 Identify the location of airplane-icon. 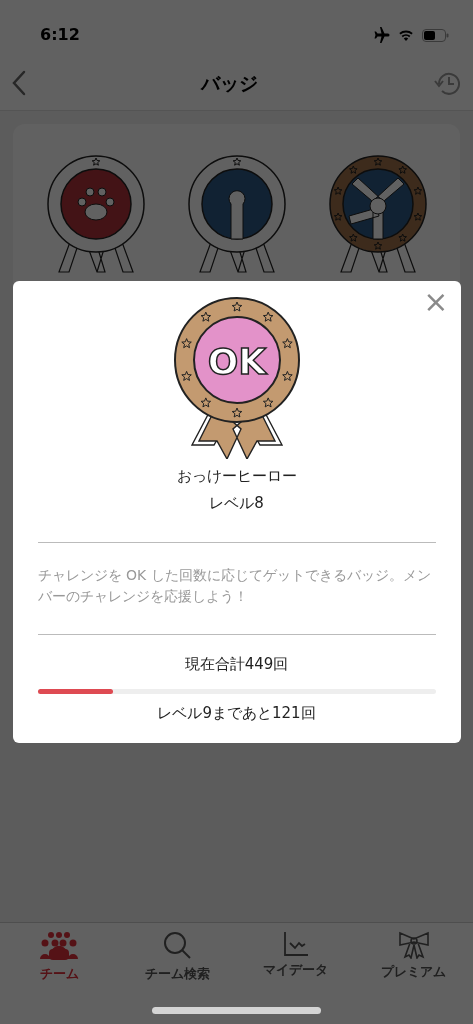
(381, 35).